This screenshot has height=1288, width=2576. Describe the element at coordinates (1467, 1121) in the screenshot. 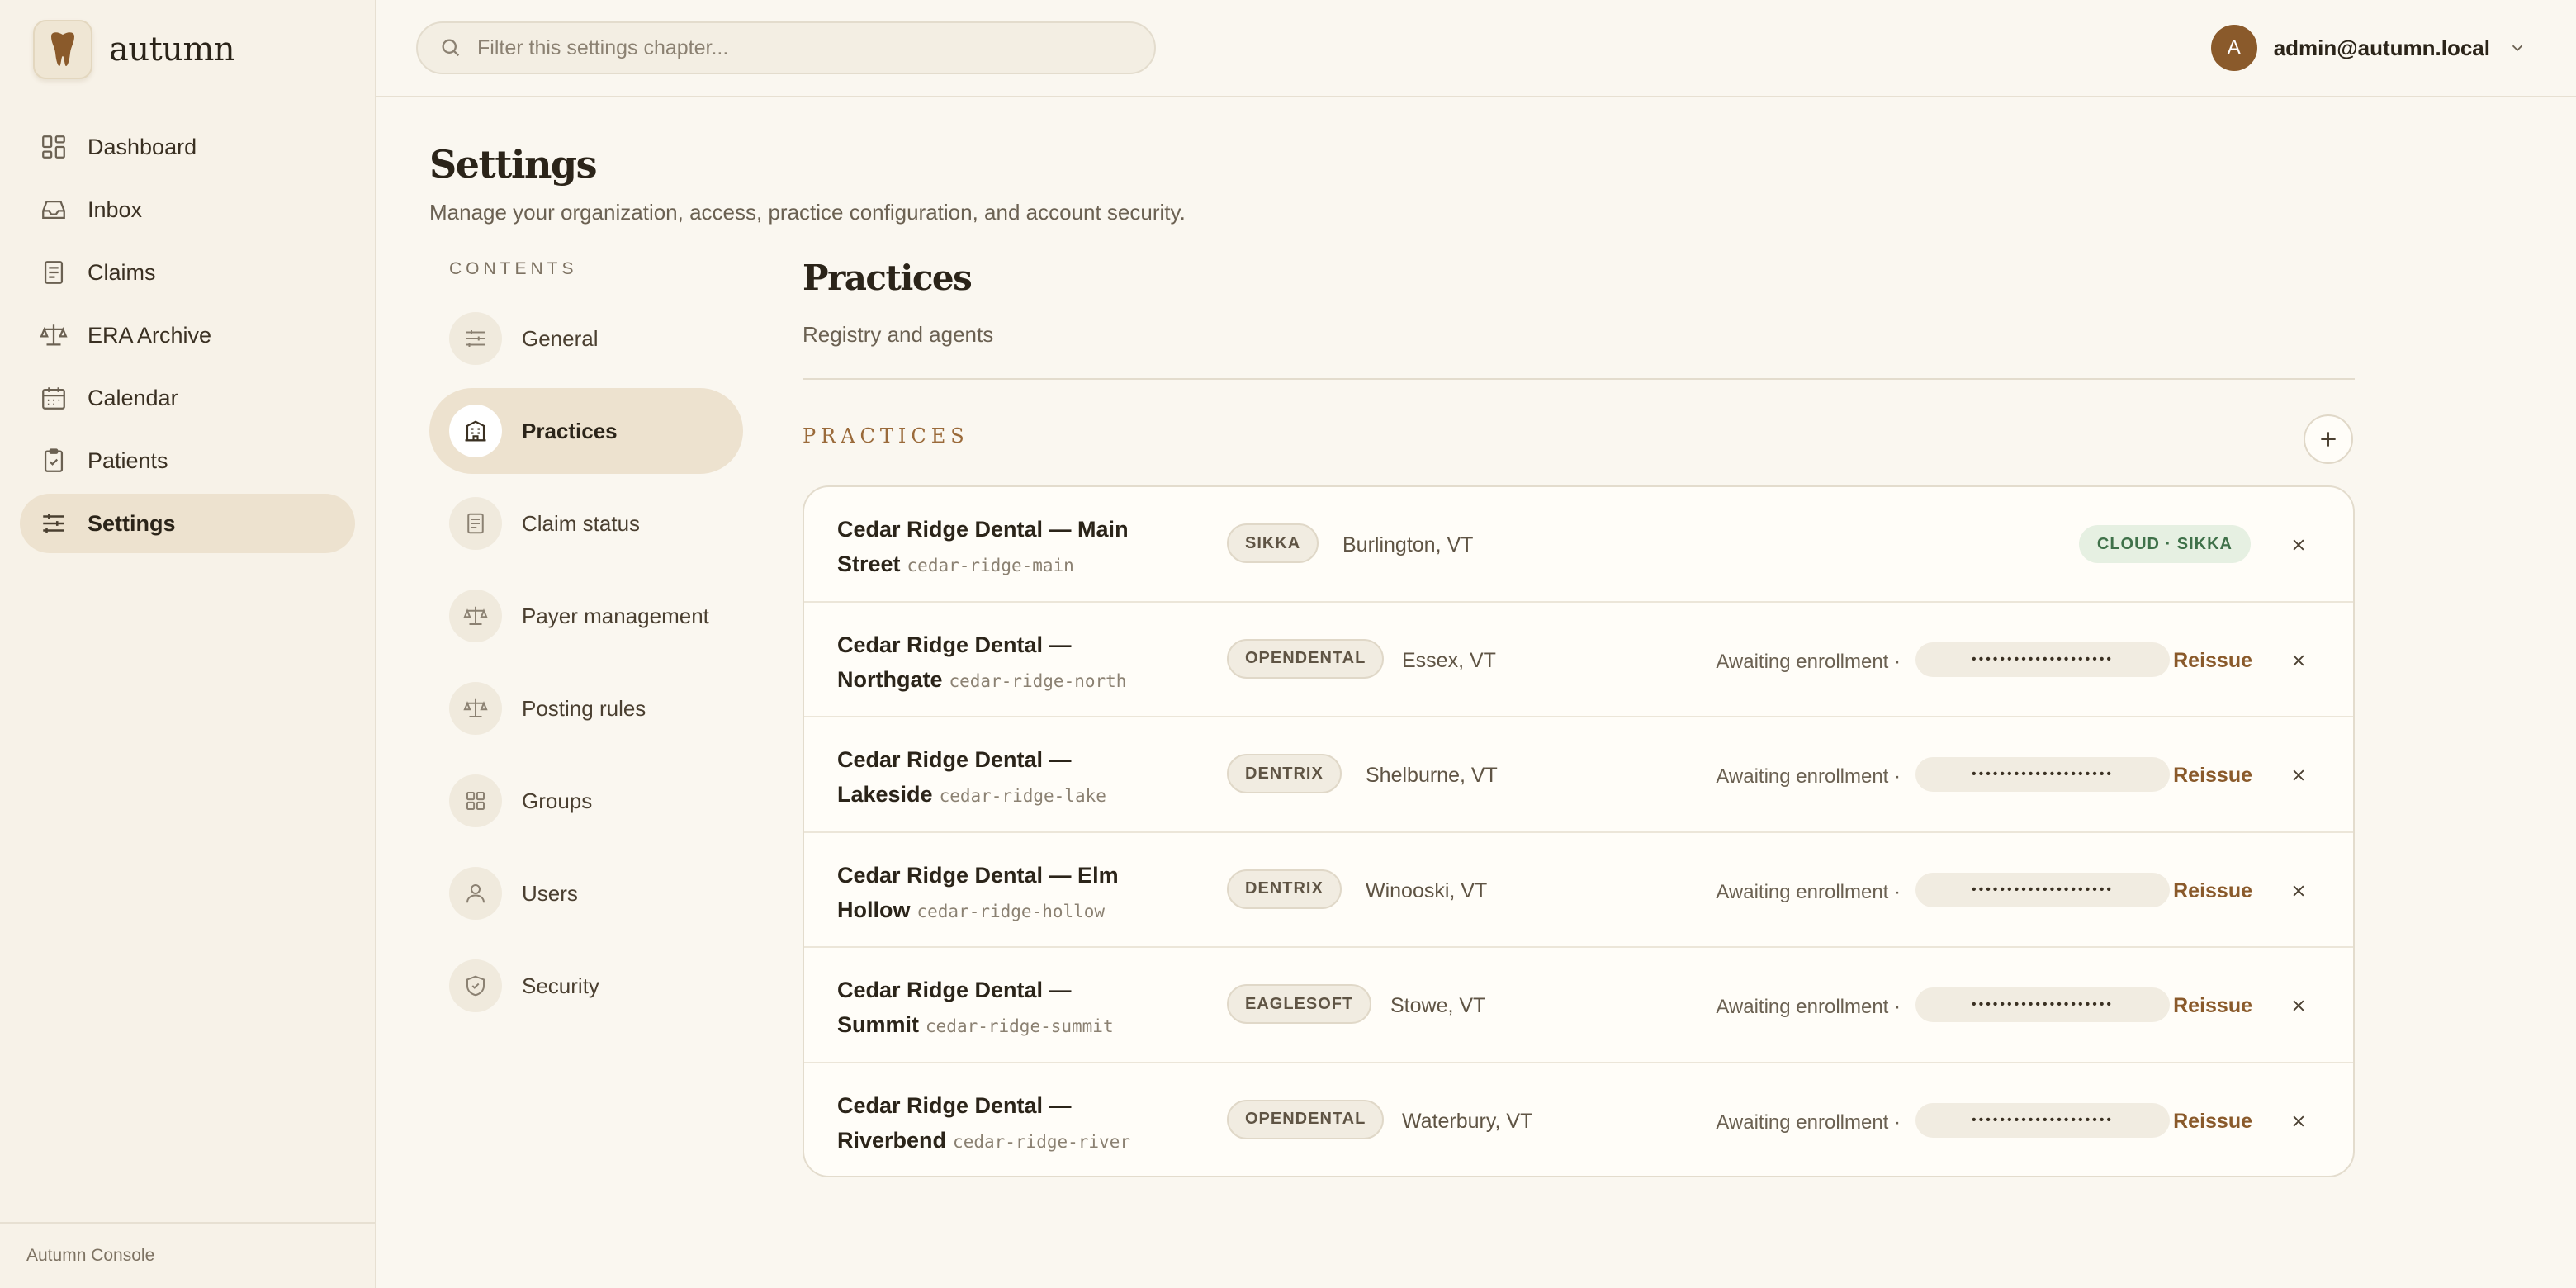

I see `practice-location: Waterbury, VT` at that location.